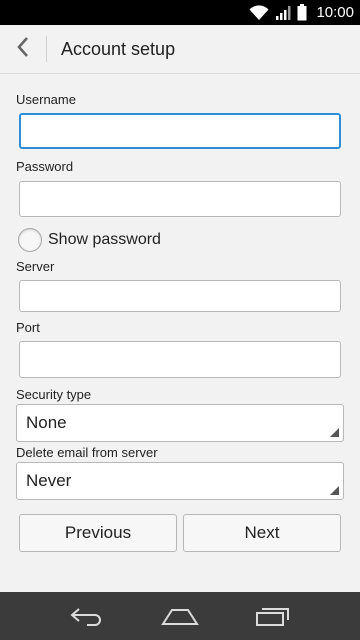  What do you see at coordinates (104, 239) in the screenshot?
I see `show-password-label: Show password` at bounding box center [104, 239].